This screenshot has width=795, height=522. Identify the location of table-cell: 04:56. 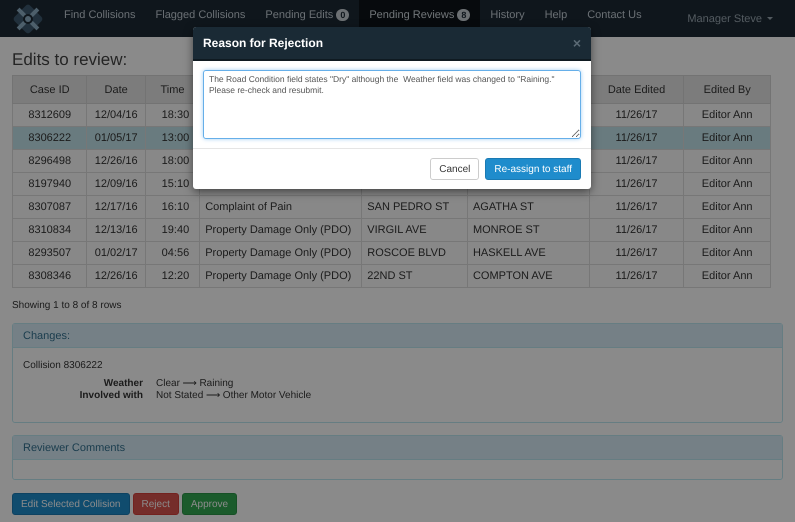
(176, 253).